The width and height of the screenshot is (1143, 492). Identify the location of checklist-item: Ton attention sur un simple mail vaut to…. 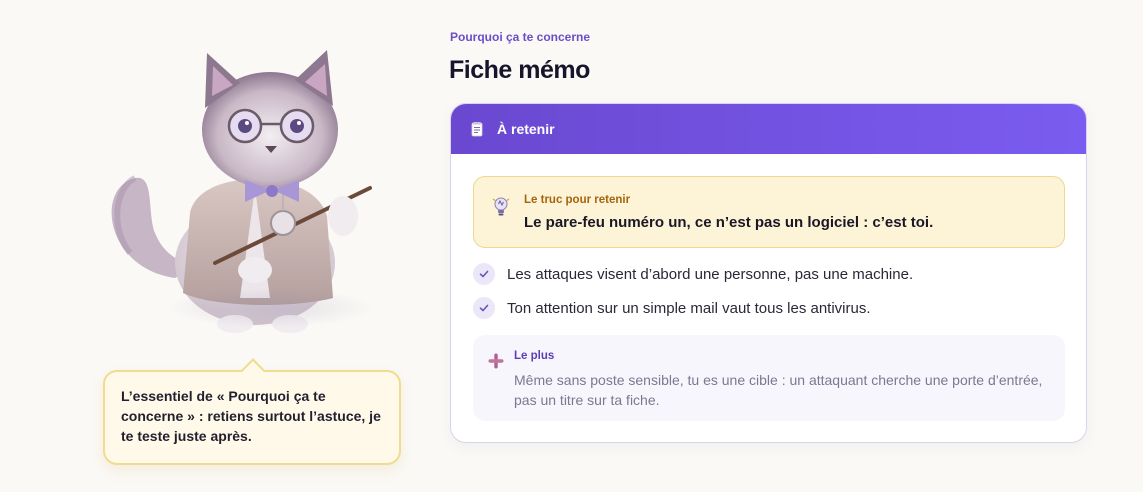
(672, 308).